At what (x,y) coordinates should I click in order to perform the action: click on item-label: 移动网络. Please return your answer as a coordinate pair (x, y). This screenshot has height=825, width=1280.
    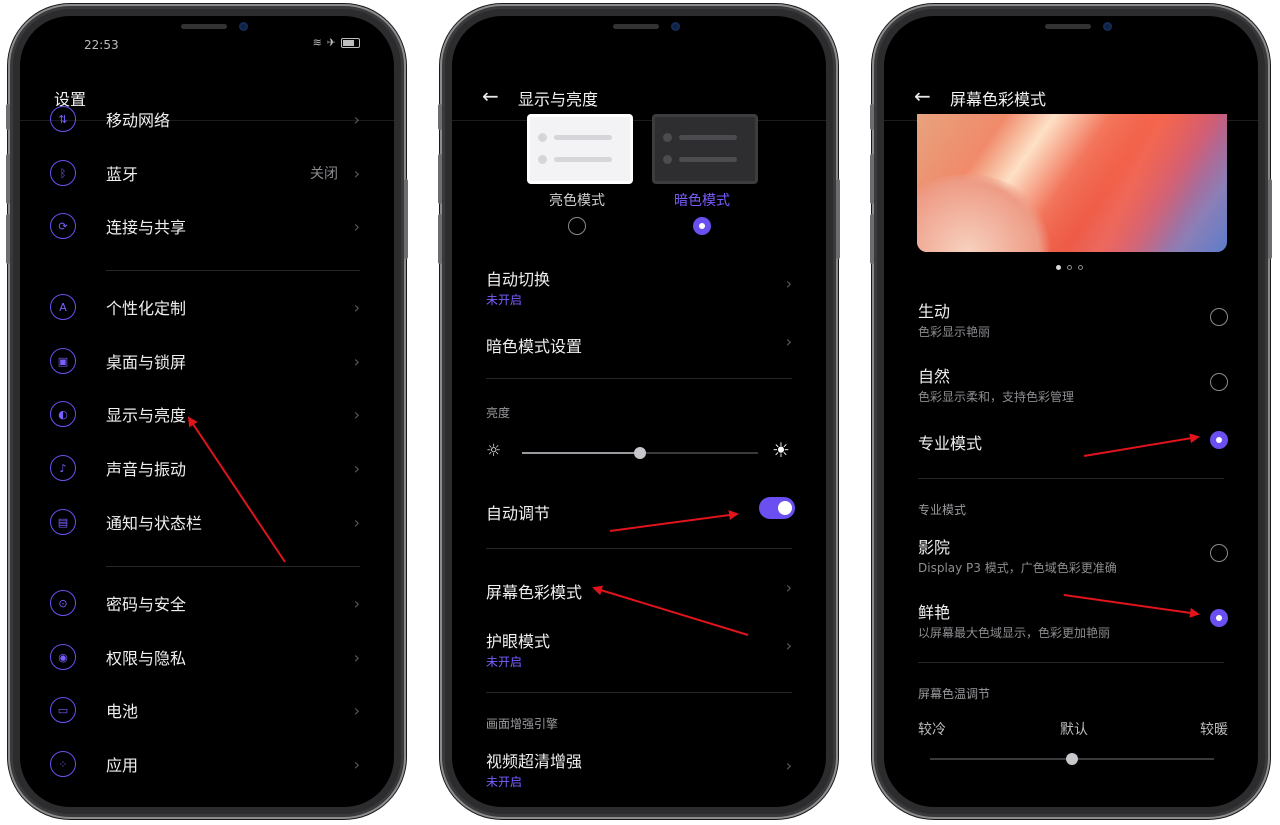
    Looking at the image, I should click on (138, 120).